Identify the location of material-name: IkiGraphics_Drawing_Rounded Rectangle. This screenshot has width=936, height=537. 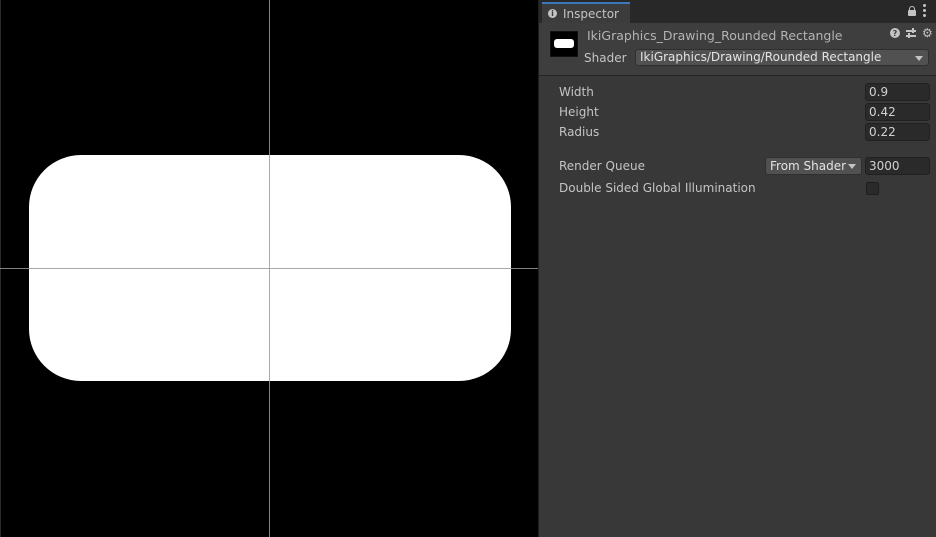
(715, 35).